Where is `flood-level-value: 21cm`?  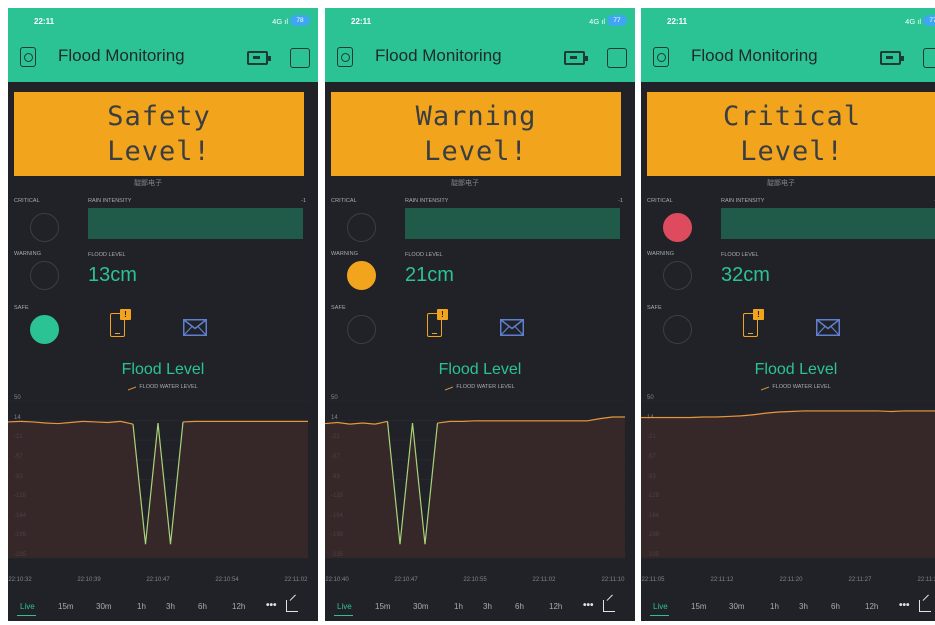 flood-level-value: 21cm is located at coordinates (429, 275).